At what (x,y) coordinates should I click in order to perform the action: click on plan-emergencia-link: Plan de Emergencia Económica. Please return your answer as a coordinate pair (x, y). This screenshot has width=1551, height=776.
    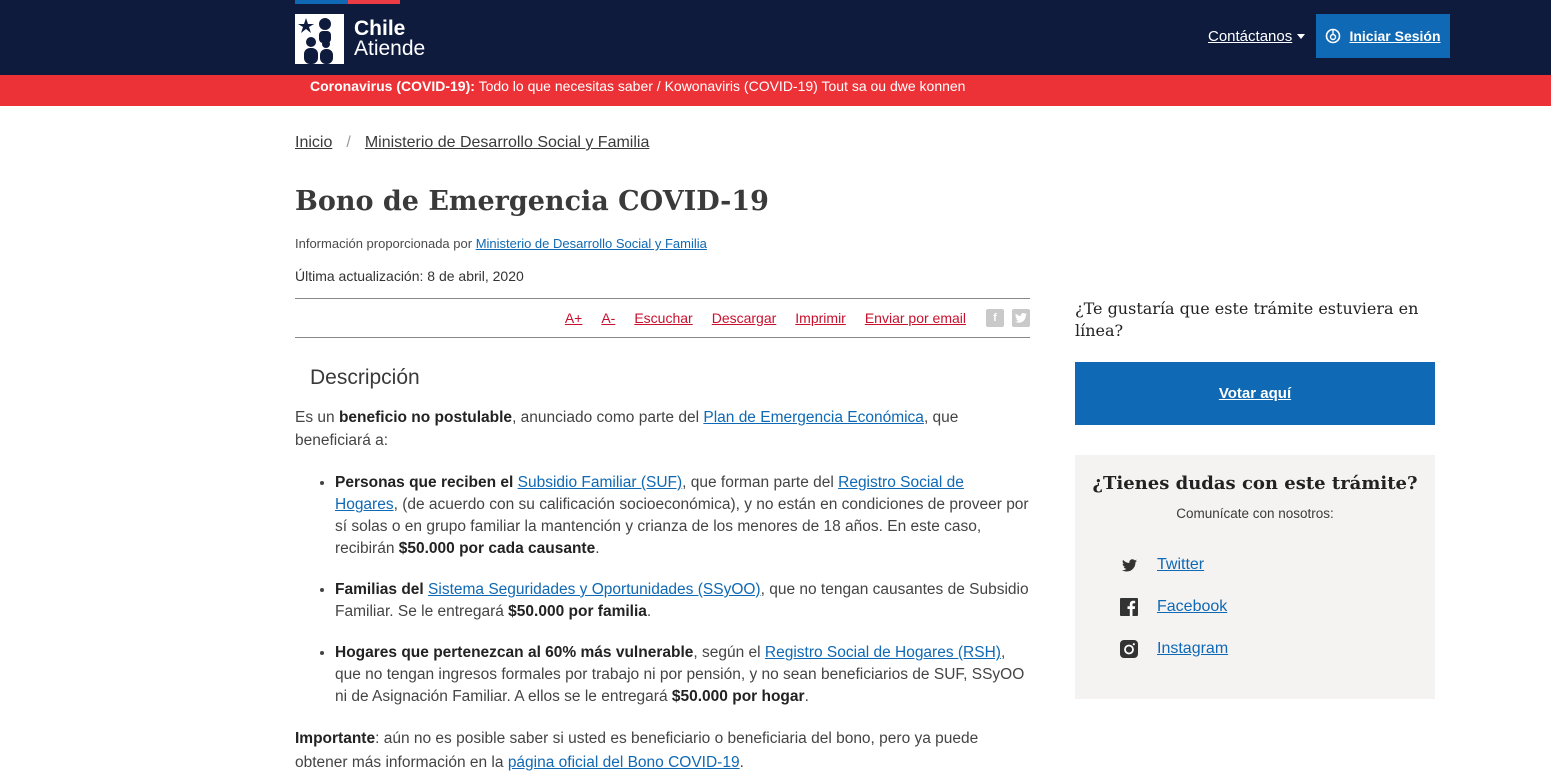
    Looking at the image, I should click on (813, 417).